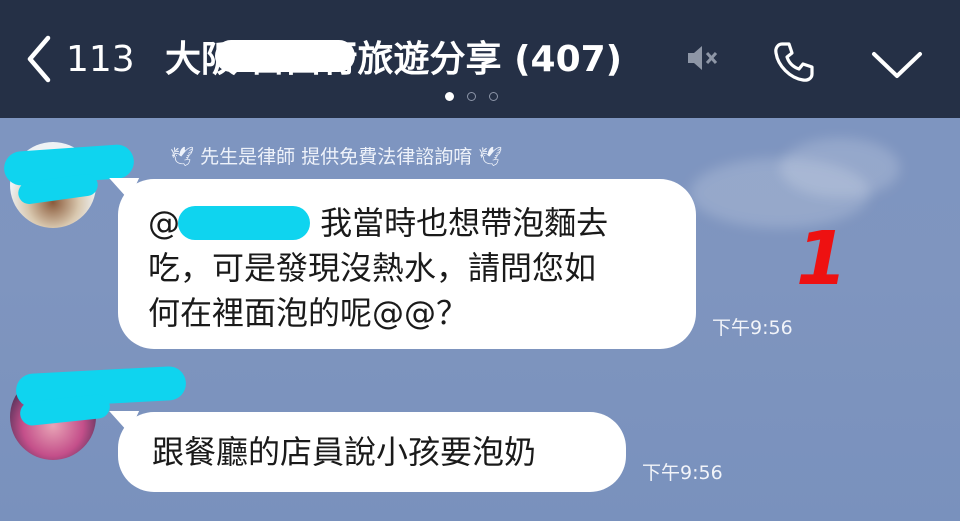 The image size is (960, 521). What do you see at coordinates (897, 64) in the screenshot?
I see `chevron-down-icon` at bounding box center [897, 64].